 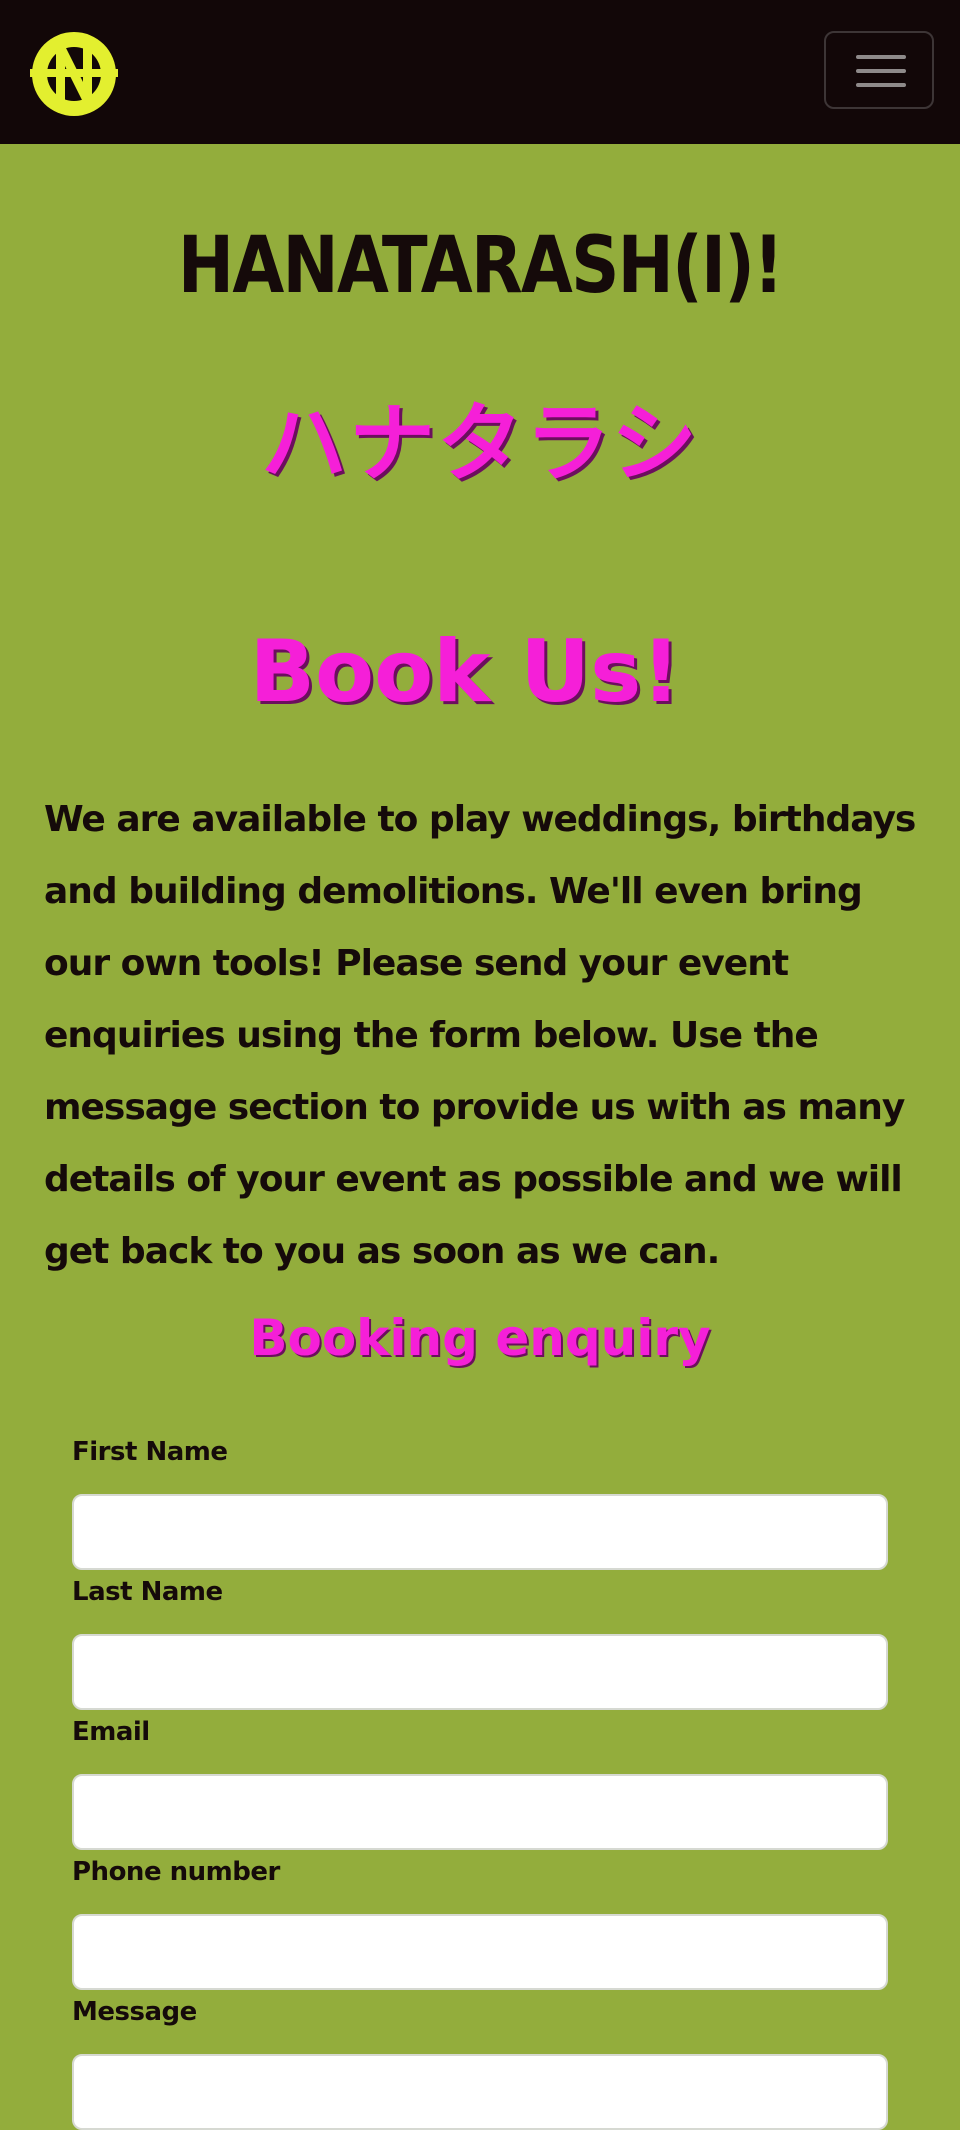 What do you see at coordinates (111, 1732) in the screenshot?
I see `email-label: Email` at bounding box center [111, 1732].